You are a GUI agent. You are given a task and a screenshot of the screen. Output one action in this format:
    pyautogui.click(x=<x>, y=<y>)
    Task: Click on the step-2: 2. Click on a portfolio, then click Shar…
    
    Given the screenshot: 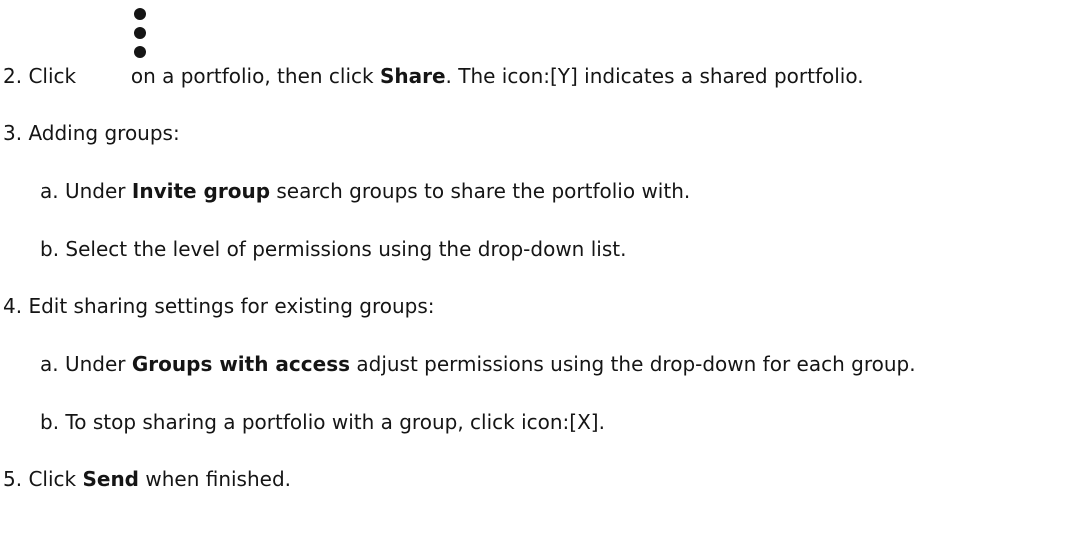 What is the action you would take?
    pyautogui.click(x=433, y=76)
    